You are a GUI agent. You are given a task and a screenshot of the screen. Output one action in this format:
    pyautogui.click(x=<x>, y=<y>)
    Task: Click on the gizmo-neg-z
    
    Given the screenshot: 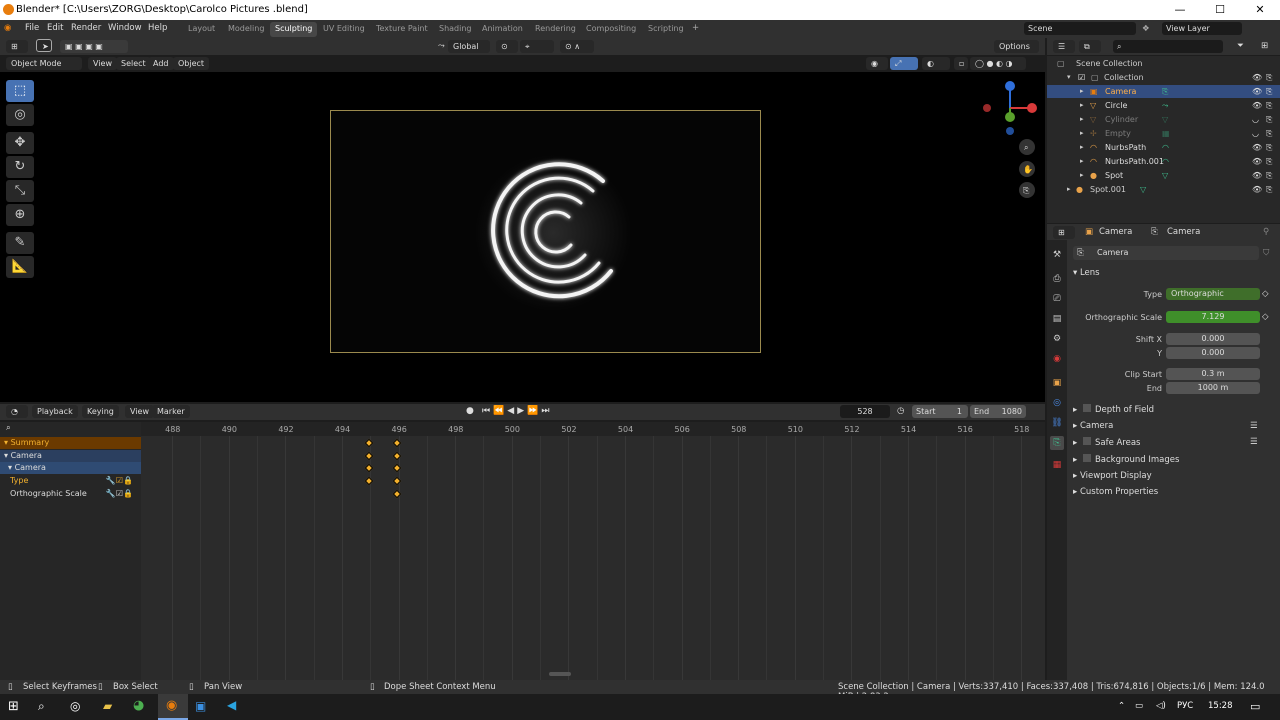 What is the action you would take?
    pyautogui.click(x=1010, y=131)
    